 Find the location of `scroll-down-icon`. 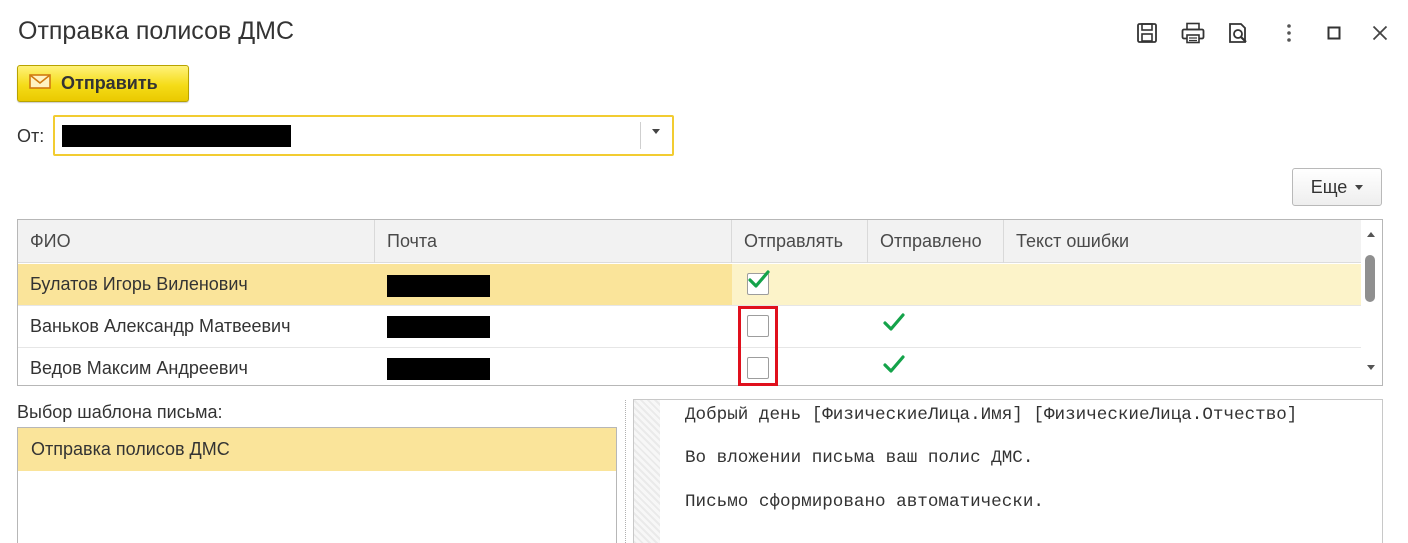

scroll-down-icon is located at coordinates (1371, 367).